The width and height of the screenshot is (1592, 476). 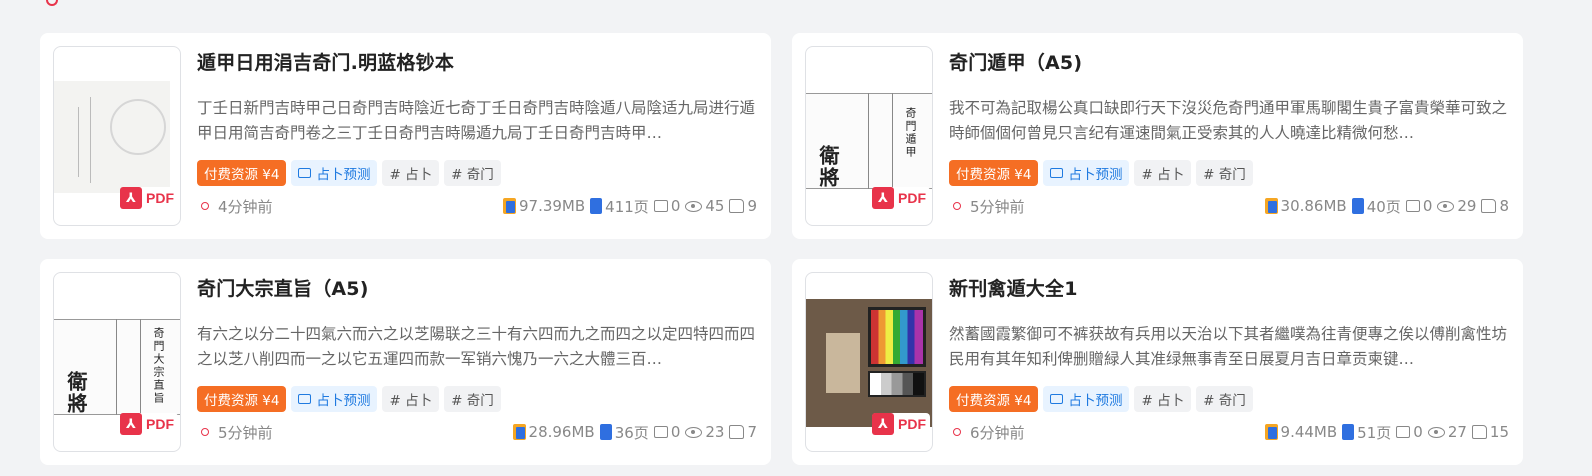 What do you see at coordinates (52, 3) in the screenshot?
I see `top-partial-icon` at bounding box center [52, 3].